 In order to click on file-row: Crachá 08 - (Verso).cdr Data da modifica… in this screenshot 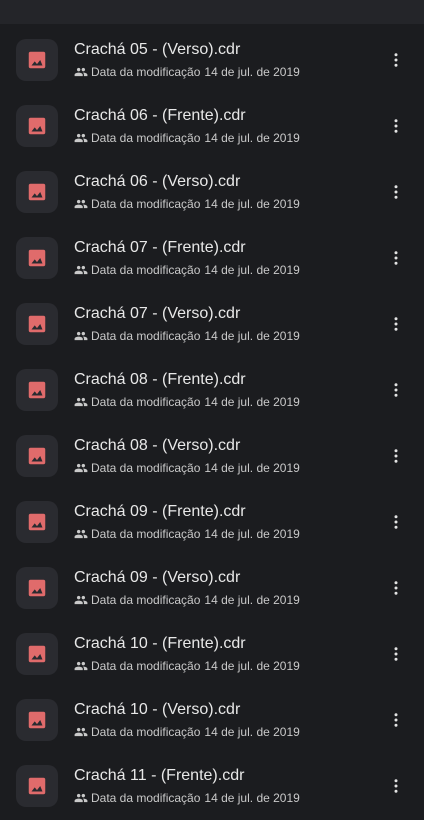, I will do `click(212, 457)`.